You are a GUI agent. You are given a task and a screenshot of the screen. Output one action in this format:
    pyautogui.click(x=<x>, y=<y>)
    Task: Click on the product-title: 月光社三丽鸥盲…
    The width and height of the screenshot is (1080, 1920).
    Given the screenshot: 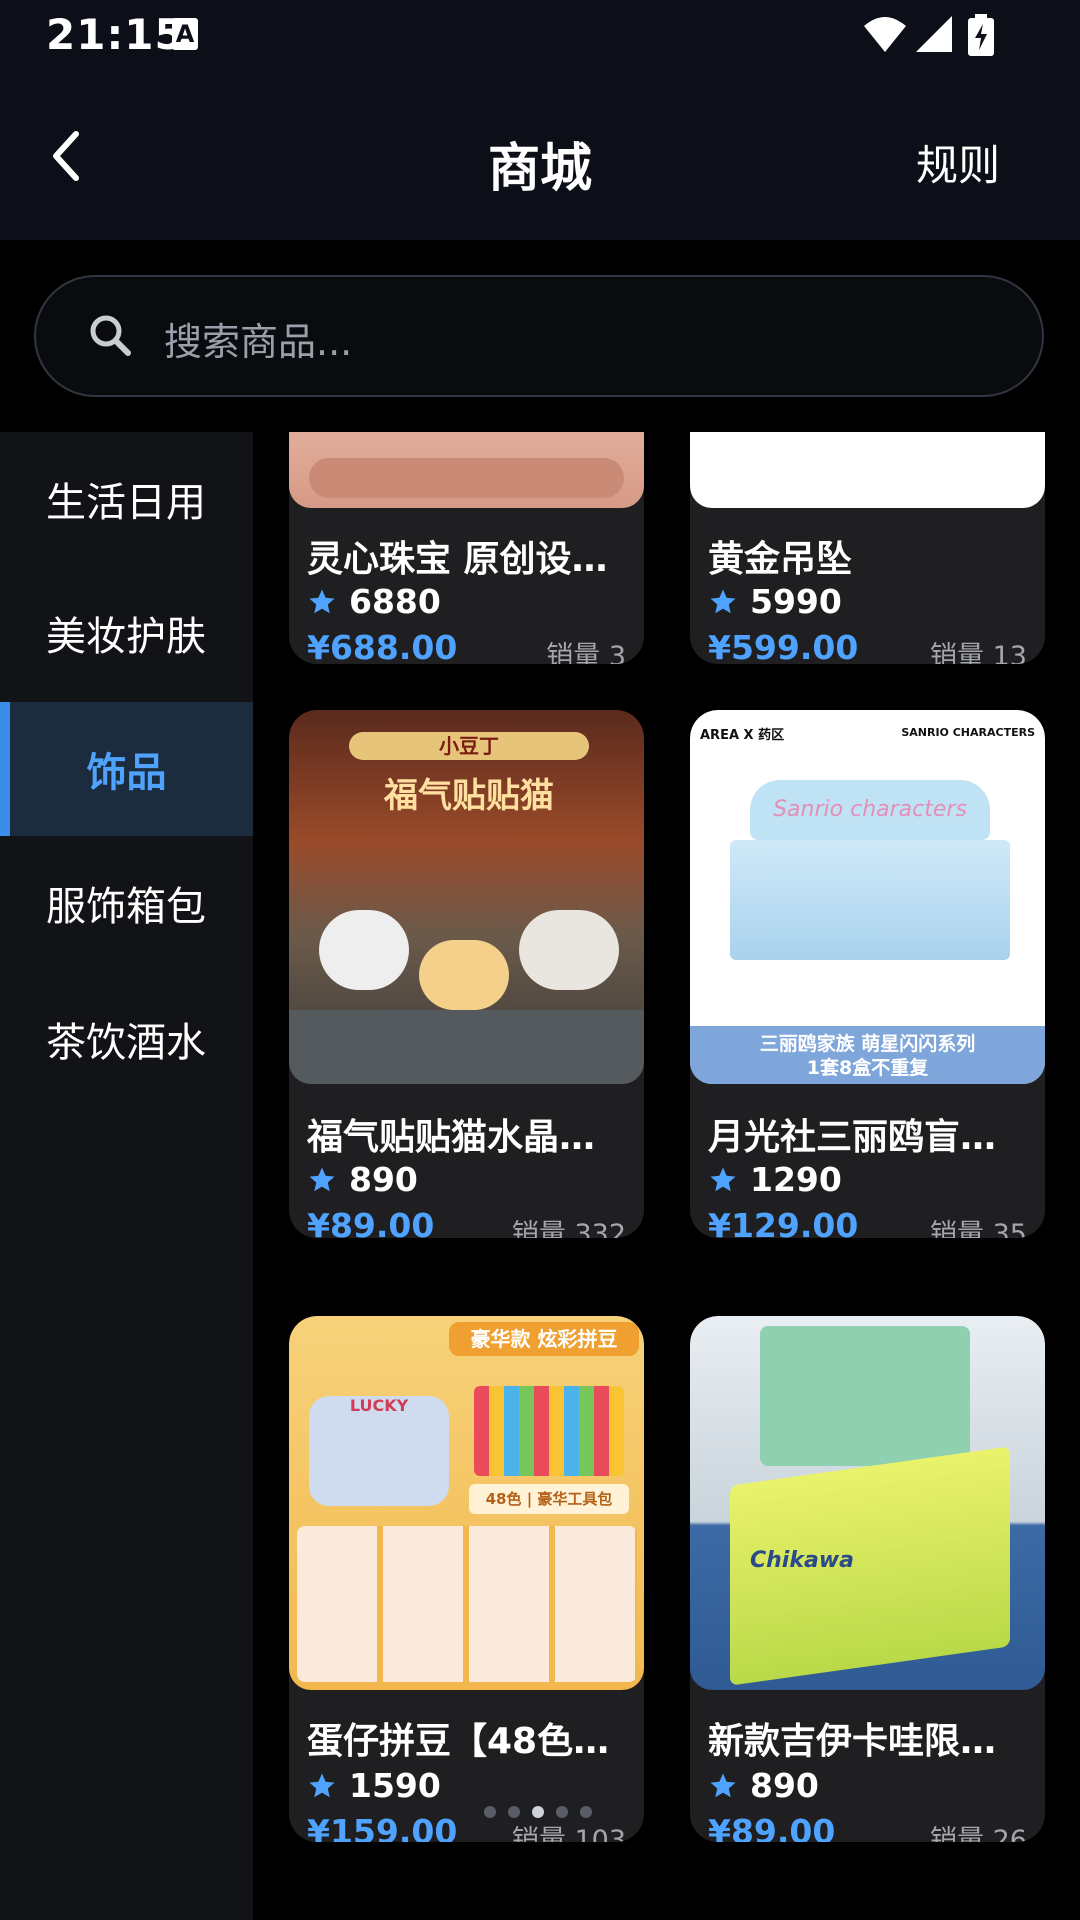 What is the action you would take?
    pyautogui.click(x=852, y=1137)
    